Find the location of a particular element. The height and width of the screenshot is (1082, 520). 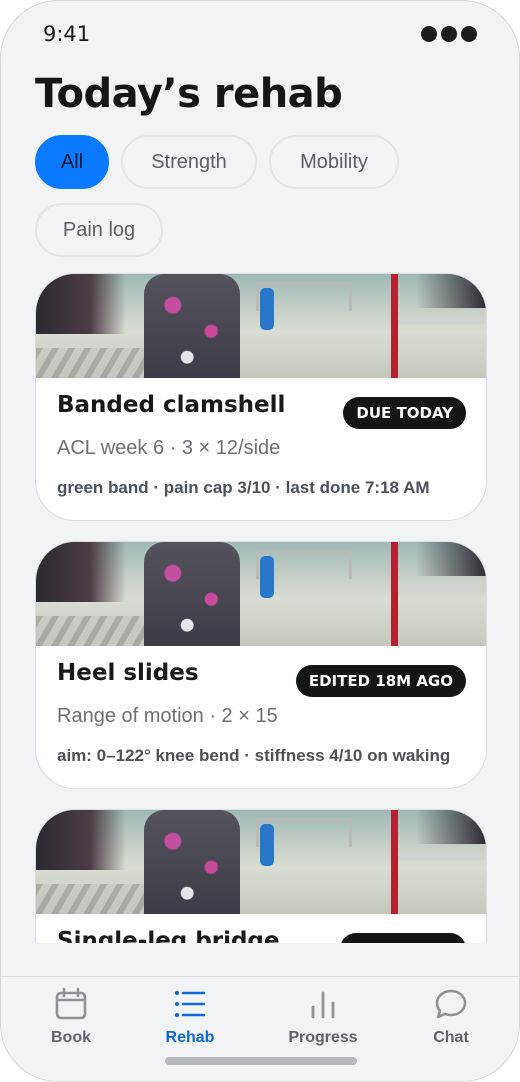

tab-label: Chat is located at coordinates (451, 1037).